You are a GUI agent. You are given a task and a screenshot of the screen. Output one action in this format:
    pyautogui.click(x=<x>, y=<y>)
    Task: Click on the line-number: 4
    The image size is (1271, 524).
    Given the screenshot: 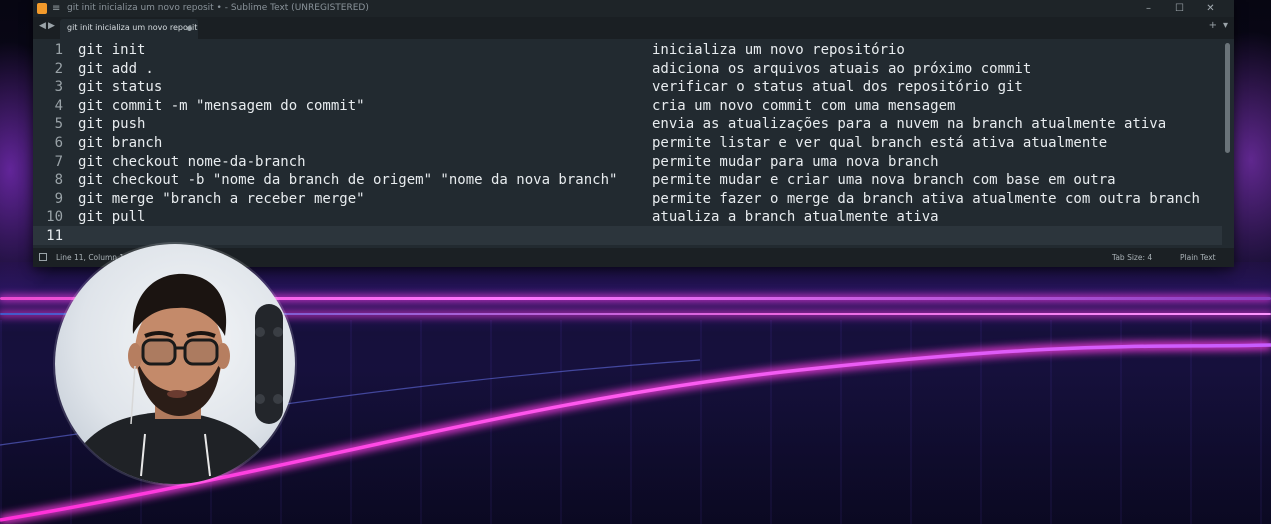 What is the action you would take?
    pyautogui.click(x=58, y=105)
    